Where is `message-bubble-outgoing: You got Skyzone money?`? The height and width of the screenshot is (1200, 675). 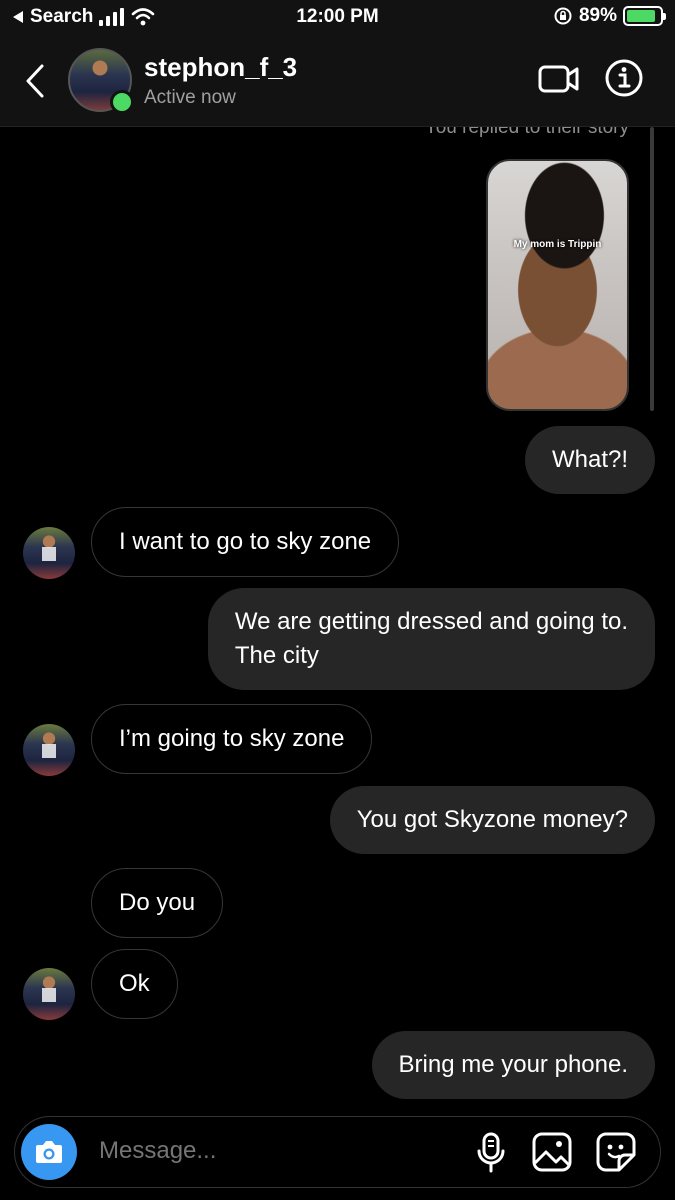 message-bubble-outgoing: You got Skyzone money? is located at coordinates (492, 820).